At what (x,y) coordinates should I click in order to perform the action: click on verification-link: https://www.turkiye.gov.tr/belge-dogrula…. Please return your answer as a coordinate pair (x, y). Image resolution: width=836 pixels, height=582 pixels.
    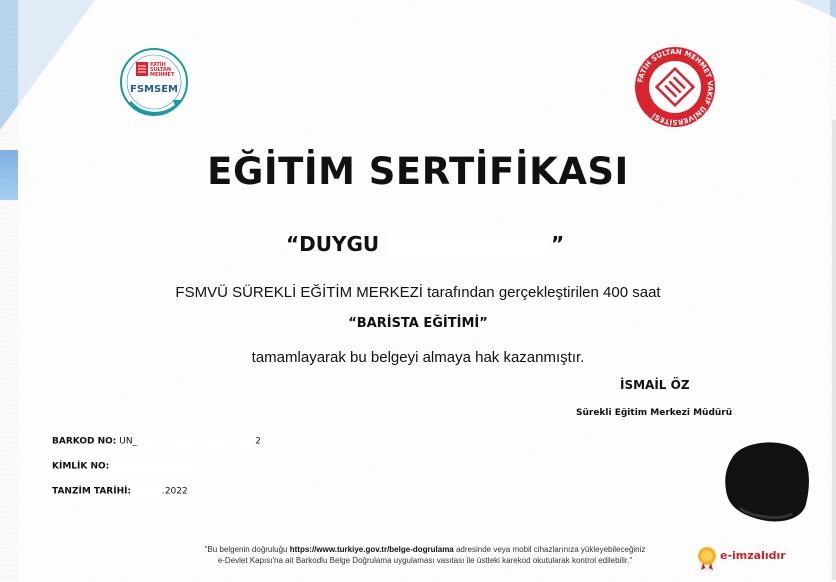
    Looking at the image, I should click on (372, 549).